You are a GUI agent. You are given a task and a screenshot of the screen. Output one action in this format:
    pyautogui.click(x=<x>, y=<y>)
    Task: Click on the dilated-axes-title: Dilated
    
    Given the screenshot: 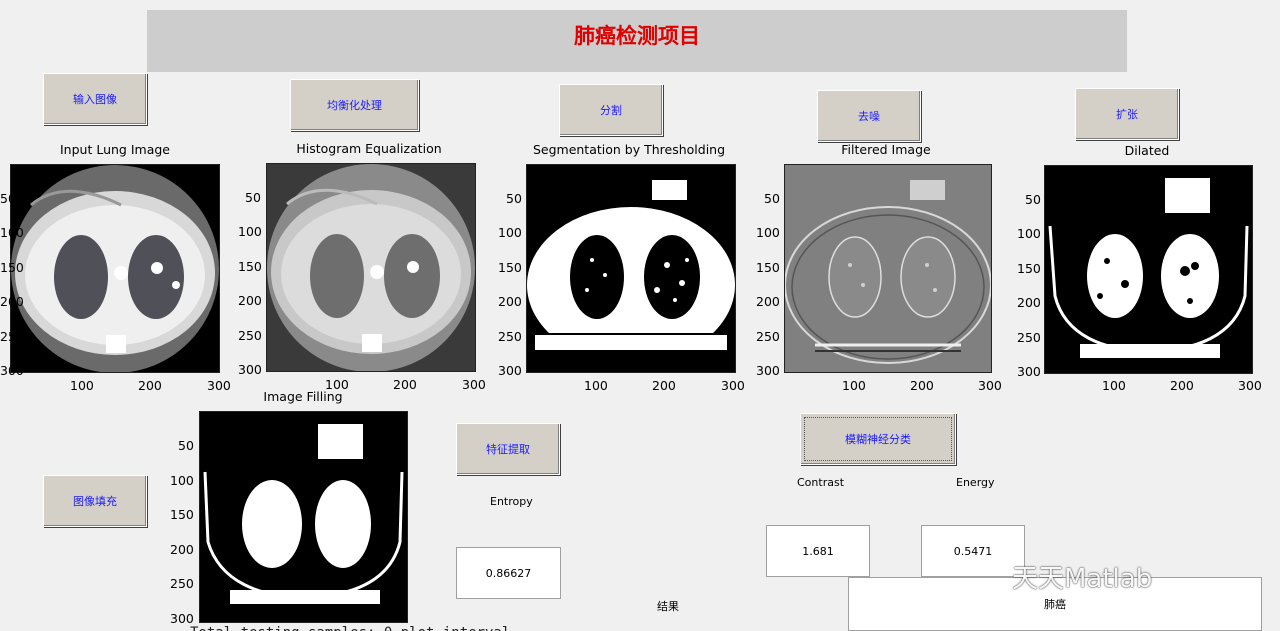 What is the action you would take?
    pyautogui.click(x=1147, y=150)
    